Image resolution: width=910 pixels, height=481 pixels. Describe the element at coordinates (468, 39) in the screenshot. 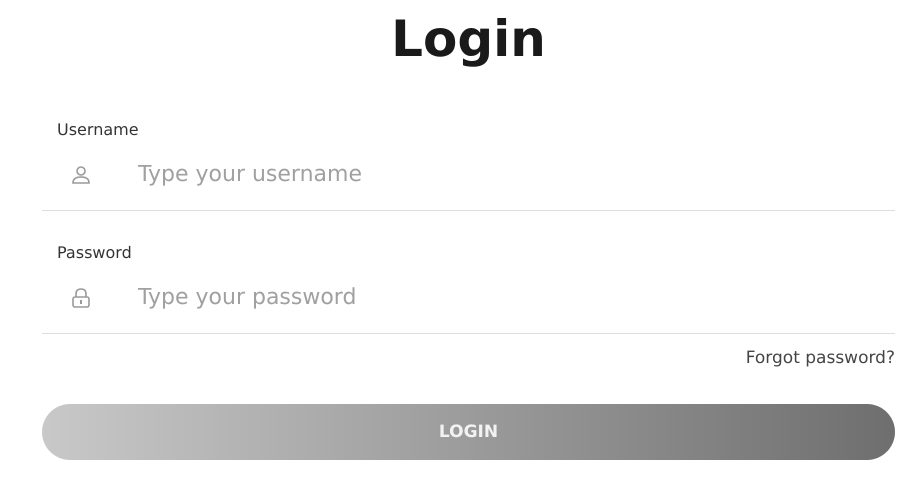

I see `login-title: Login` at that location.